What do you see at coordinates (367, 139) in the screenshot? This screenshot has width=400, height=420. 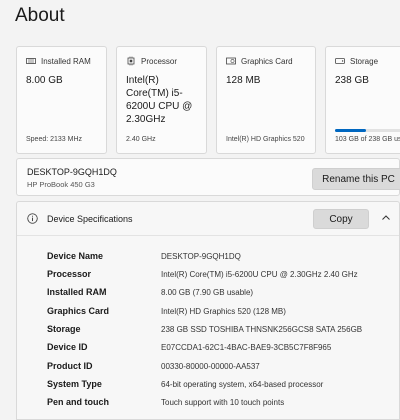 I see `card-footnote: 103 GB of 238 GB used` at bounding box center [367, 139].